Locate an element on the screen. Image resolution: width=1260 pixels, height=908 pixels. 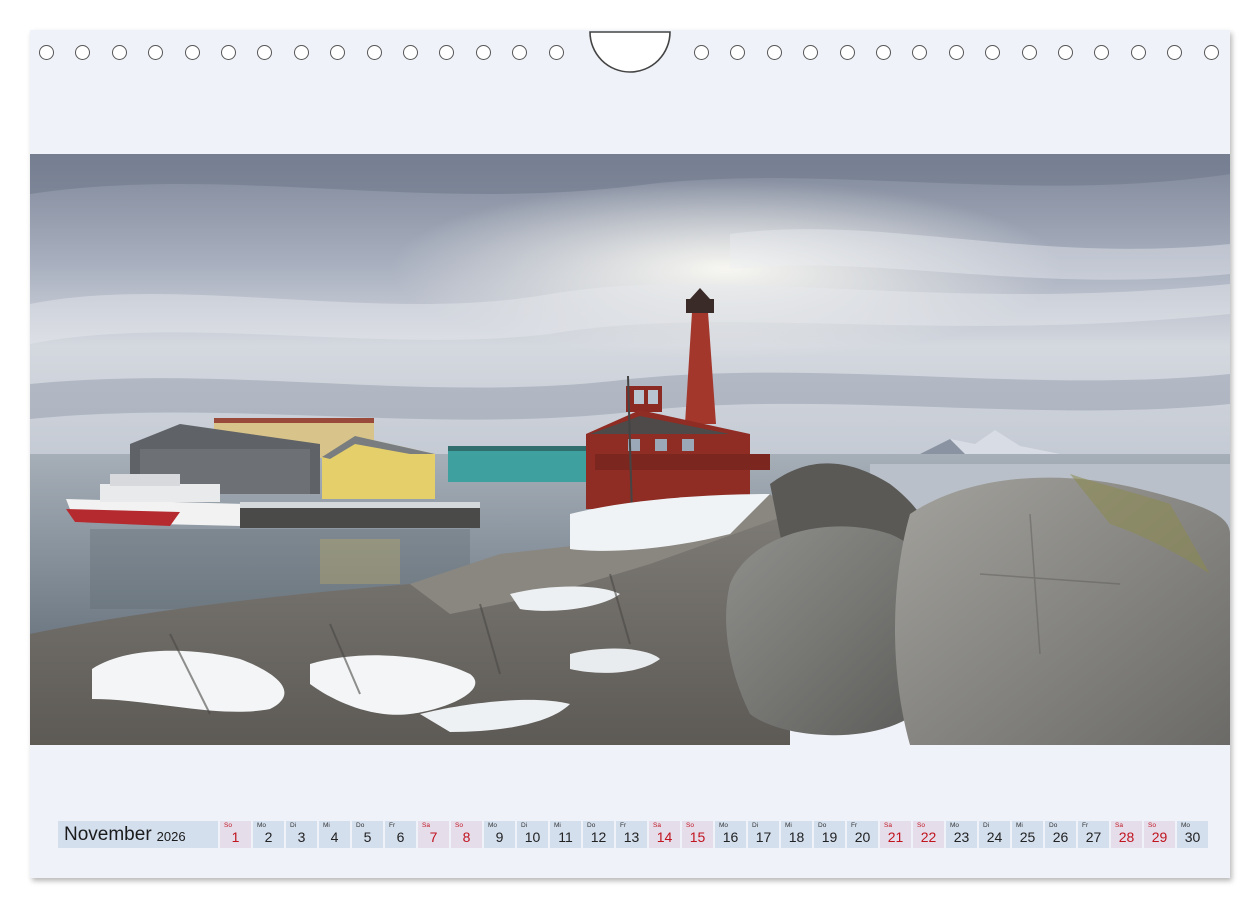
day-cell: Mo 9 is located at coordinates (499, 834).